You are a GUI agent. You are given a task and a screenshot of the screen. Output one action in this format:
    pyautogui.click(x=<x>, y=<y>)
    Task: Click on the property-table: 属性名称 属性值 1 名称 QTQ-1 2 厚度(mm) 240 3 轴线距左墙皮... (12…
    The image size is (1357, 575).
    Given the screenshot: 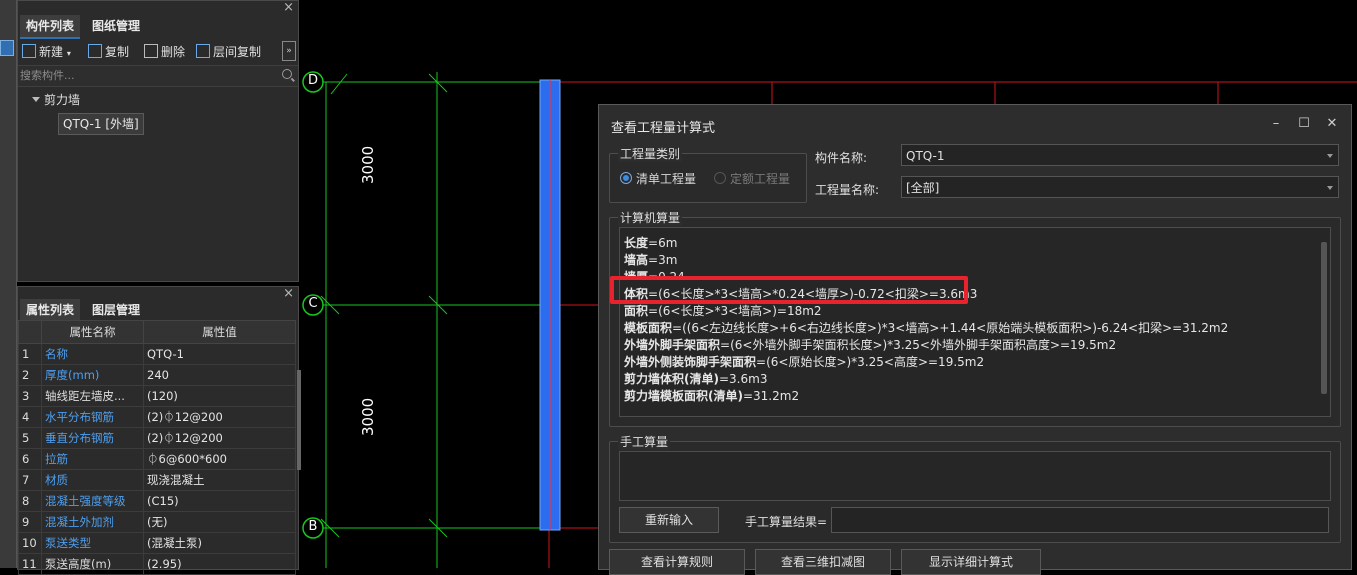 What is the action you would take?
    pyautogui.click(x=157, y=447)
    